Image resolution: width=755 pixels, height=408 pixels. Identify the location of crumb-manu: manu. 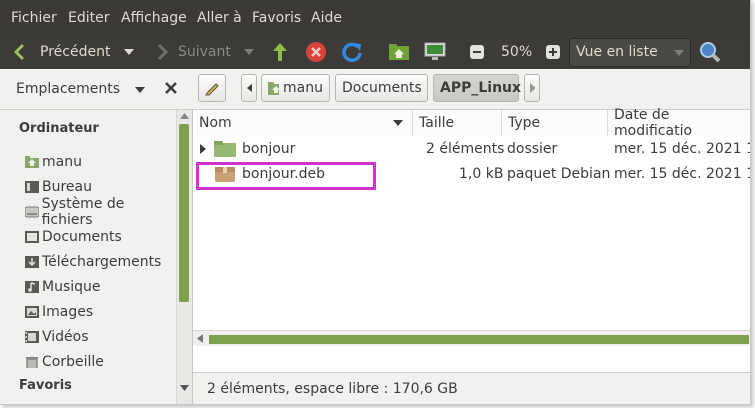
(295, 88).